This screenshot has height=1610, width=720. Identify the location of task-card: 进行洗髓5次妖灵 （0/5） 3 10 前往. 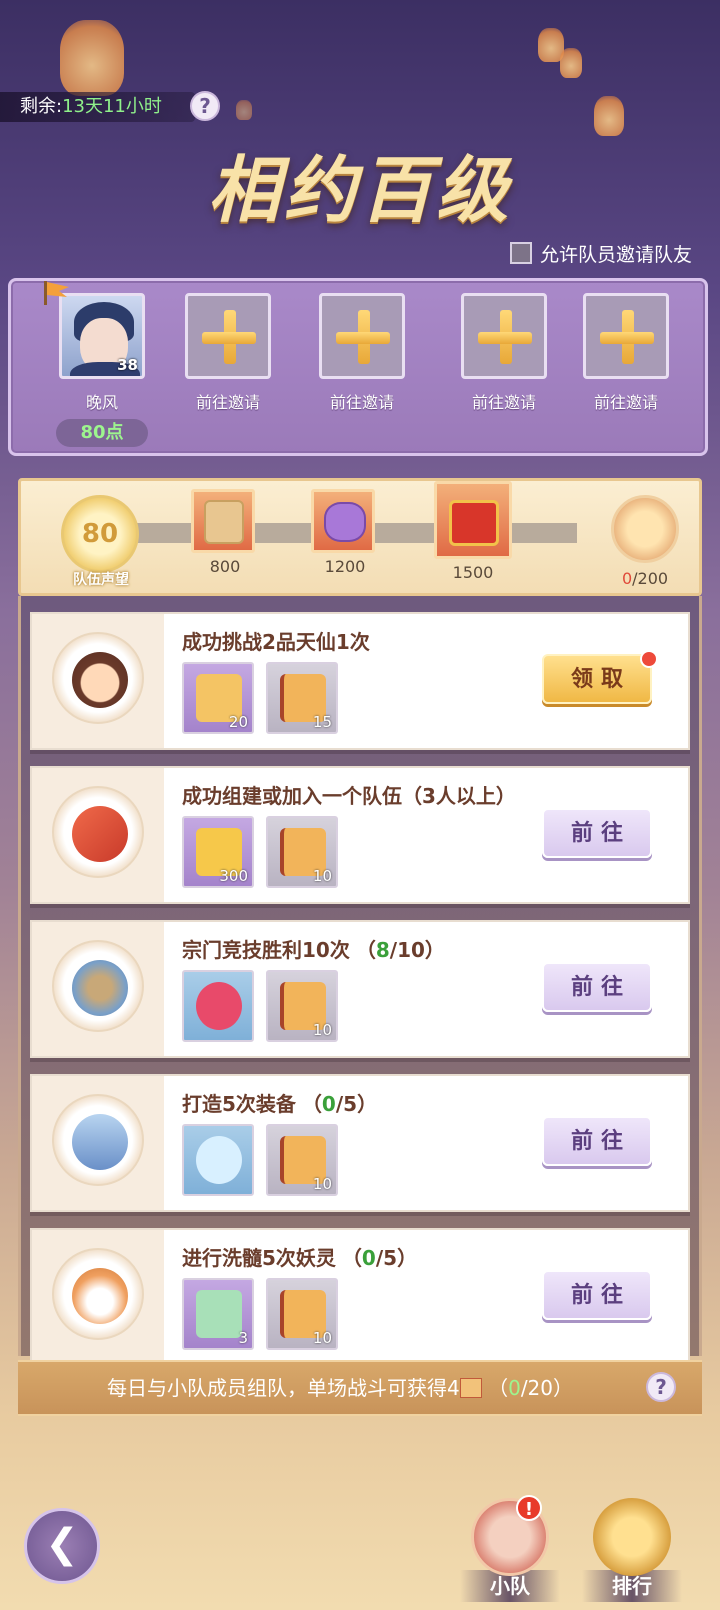
(360, 1297).